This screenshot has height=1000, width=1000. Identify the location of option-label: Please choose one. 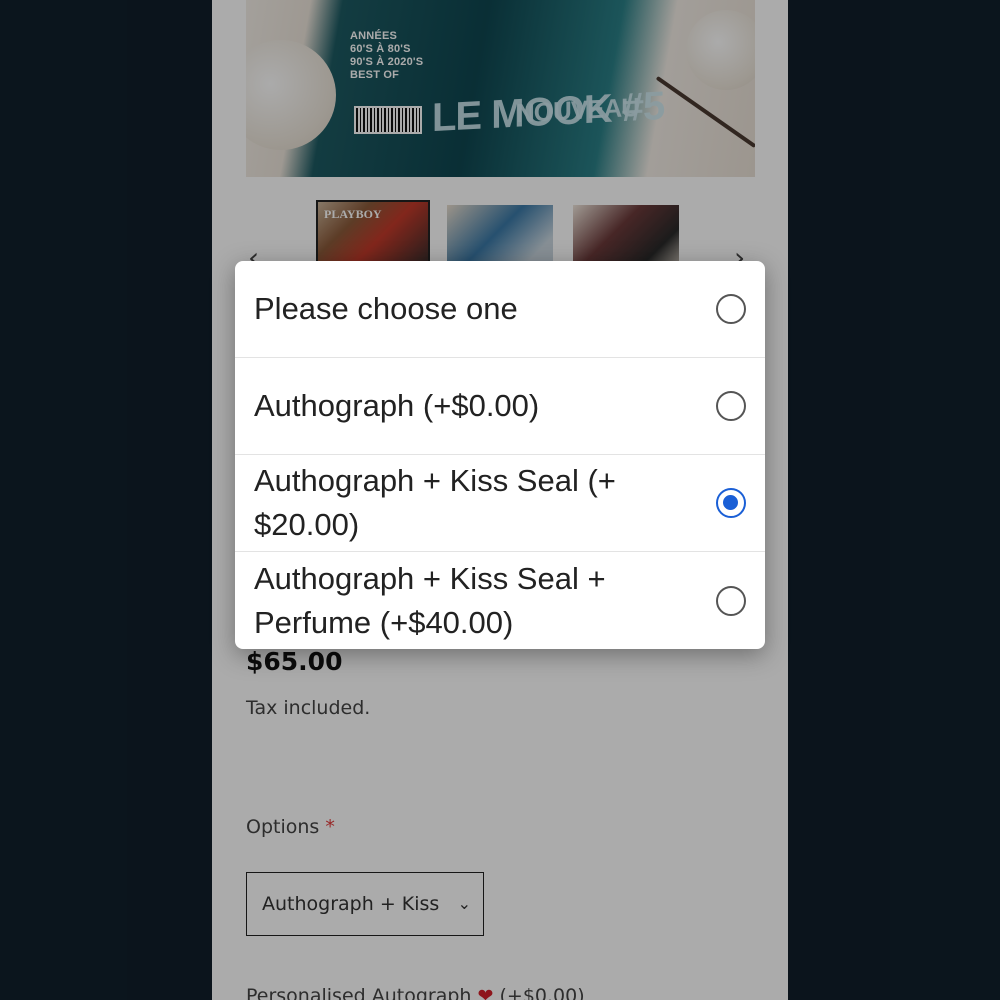
(386, 308).